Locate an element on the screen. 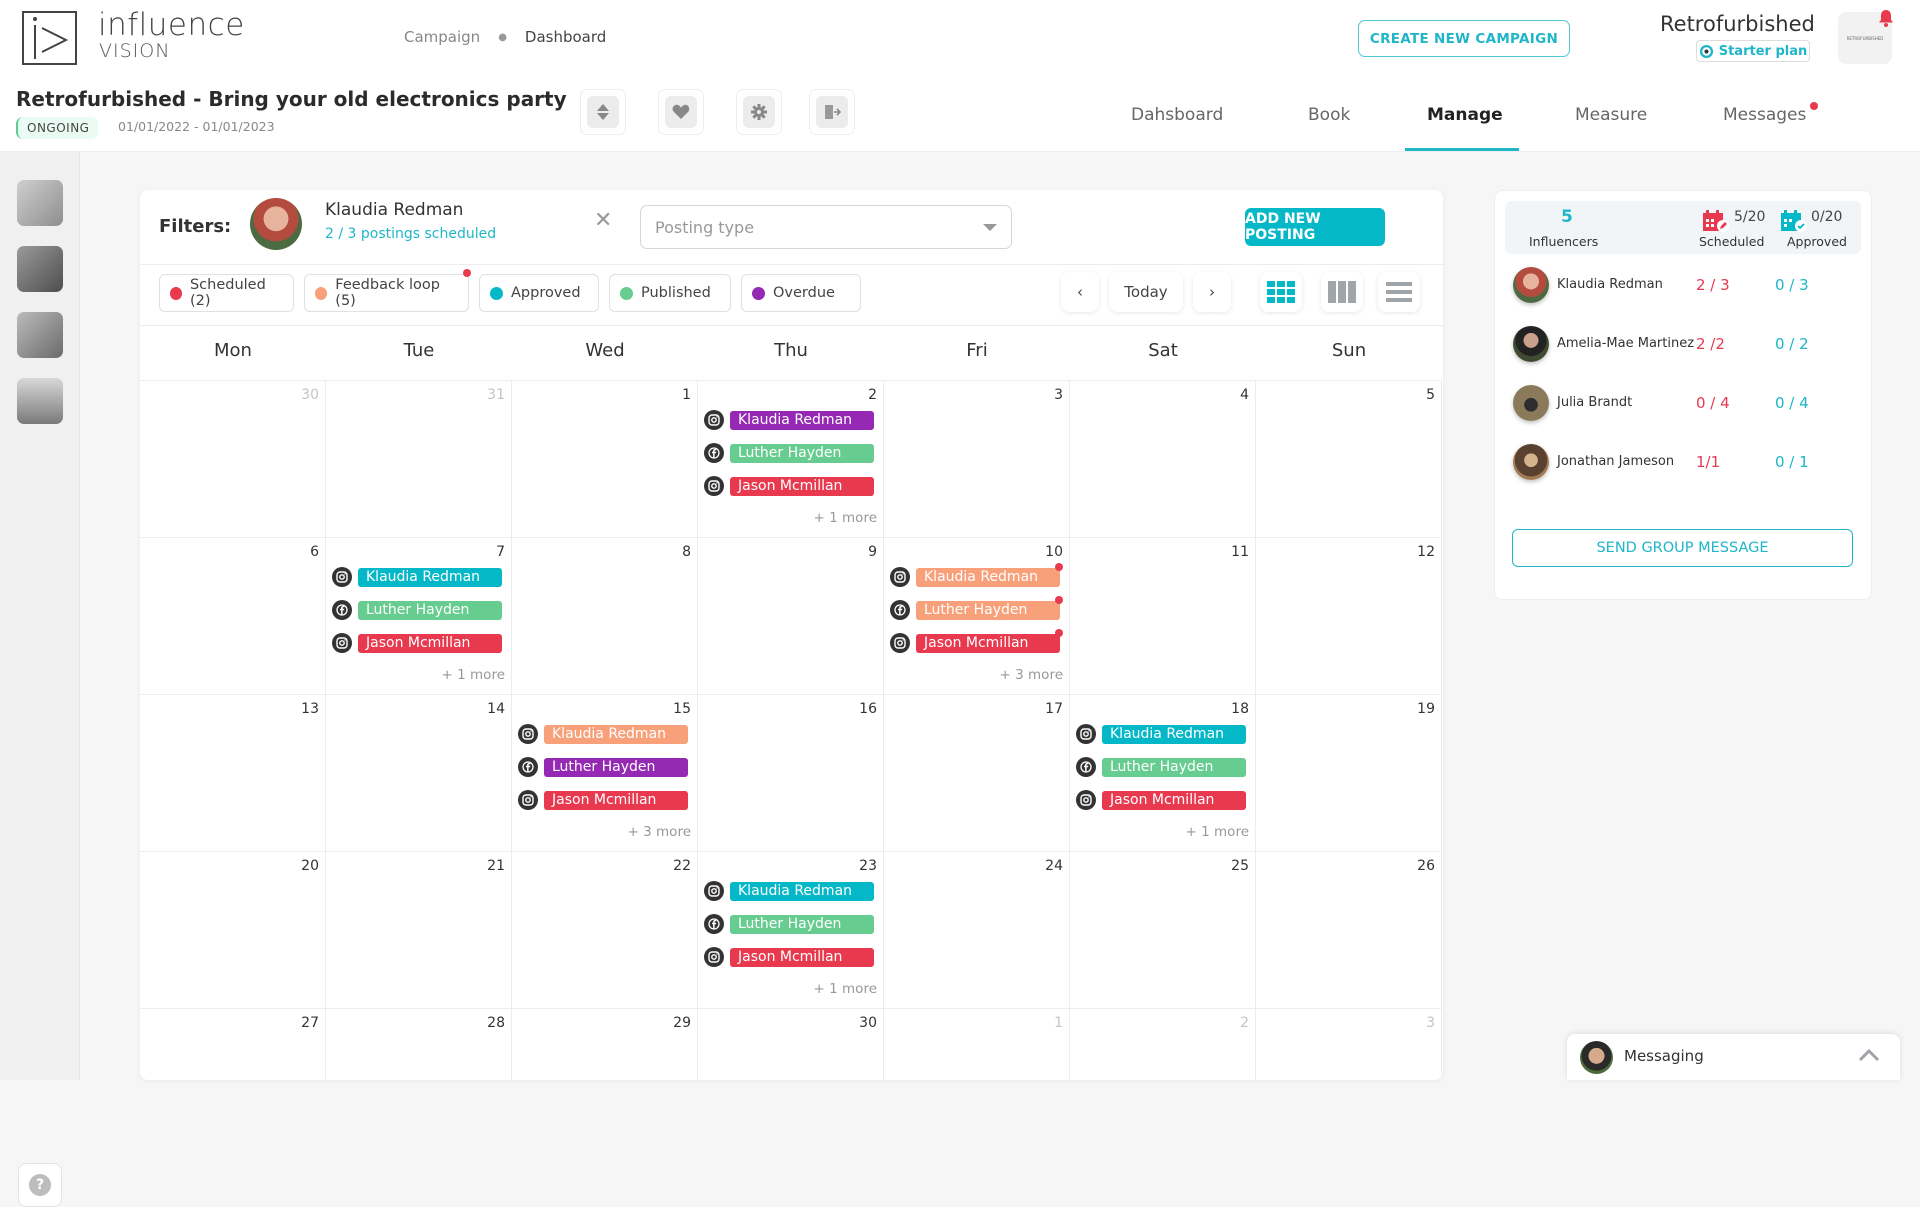 Image resolution: width=1920 pixels, height=1207 pixels. tab-manage: Manage is located at coordinates (1465, 115).